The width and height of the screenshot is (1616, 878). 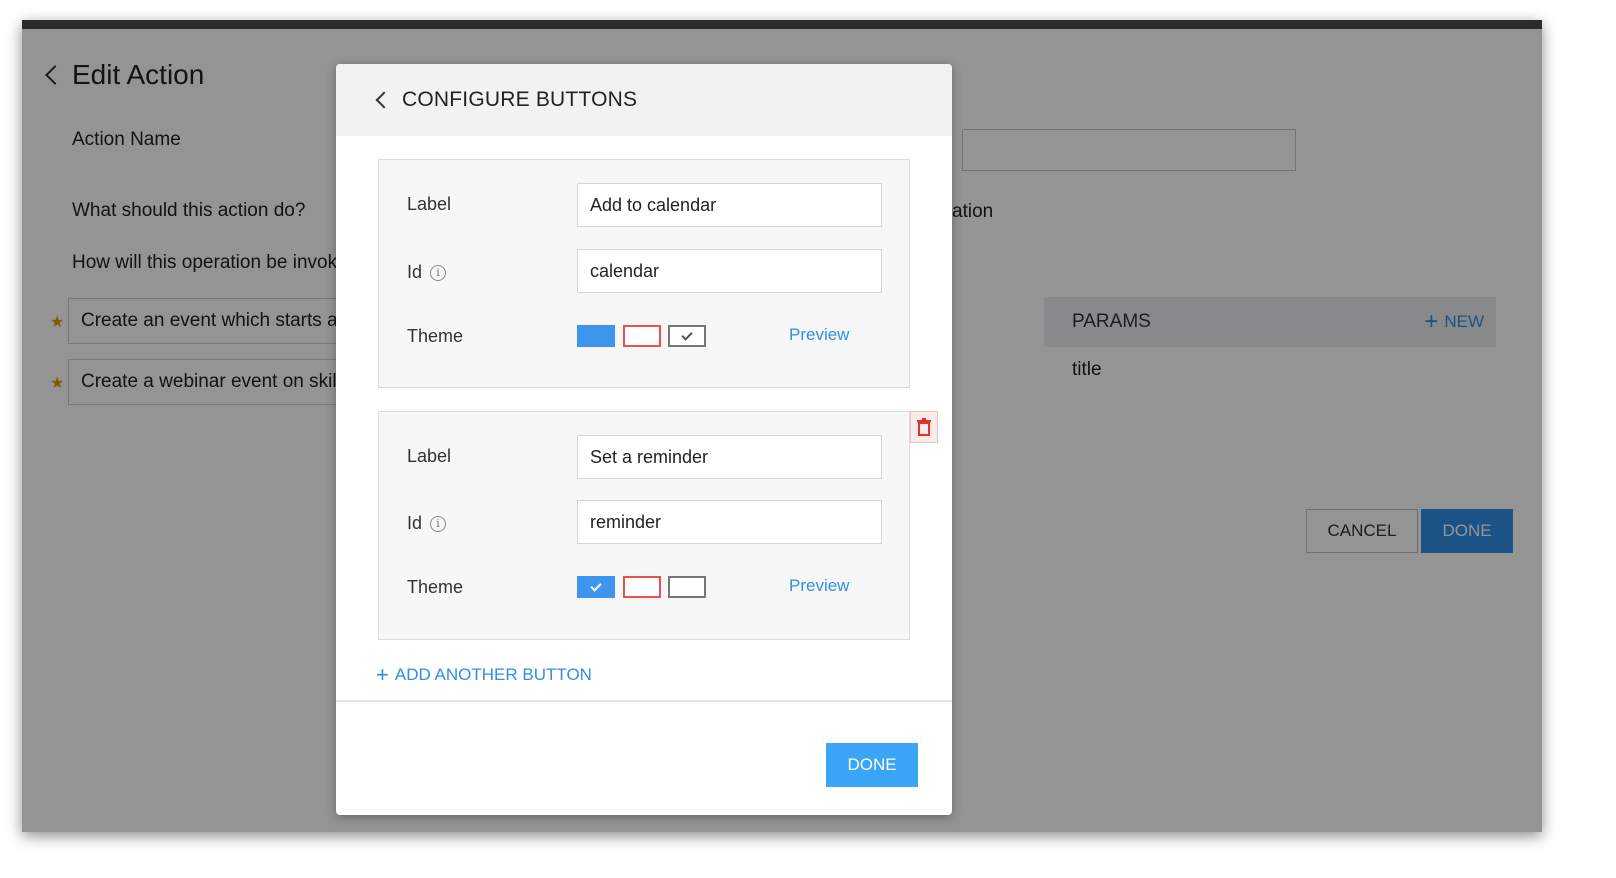 I want to click on delete-button, so click(x=924, y=427).